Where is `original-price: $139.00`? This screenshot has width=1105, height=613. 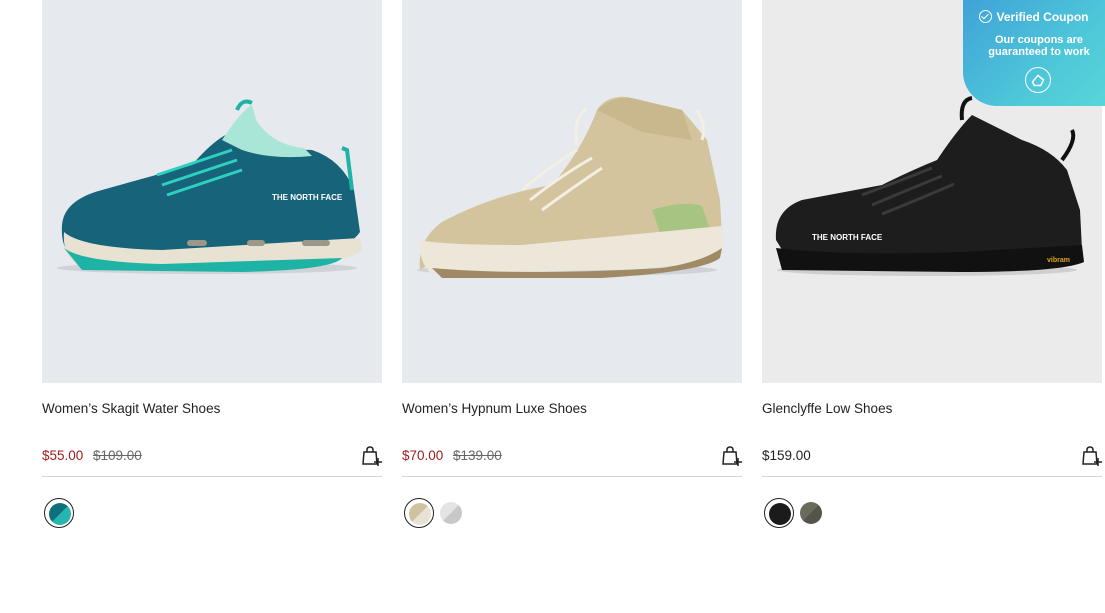 original-price: $139.00 is located at coordinates (477, 455).